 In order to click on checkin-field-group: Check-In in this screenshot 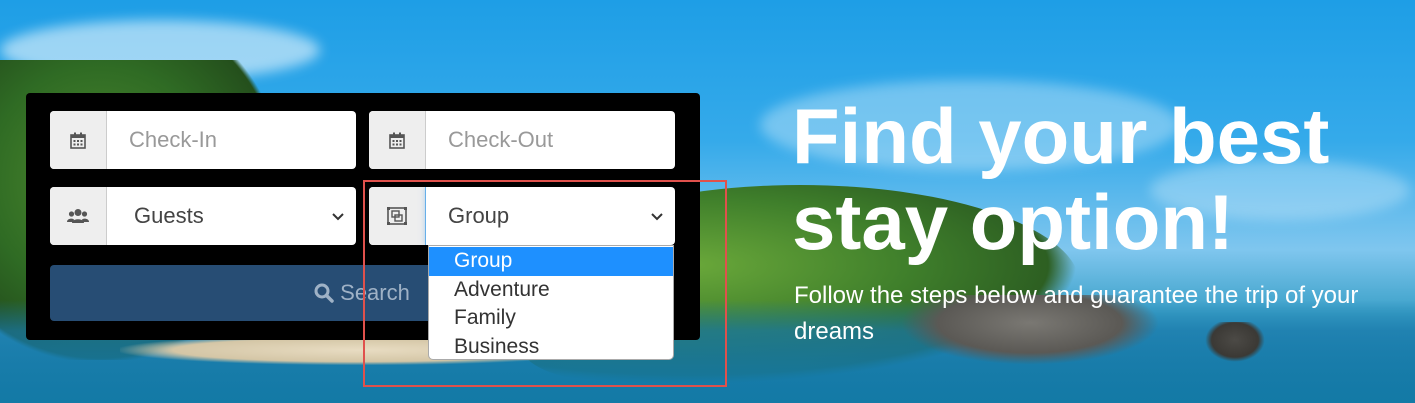, I will do `click(203, 140)`.